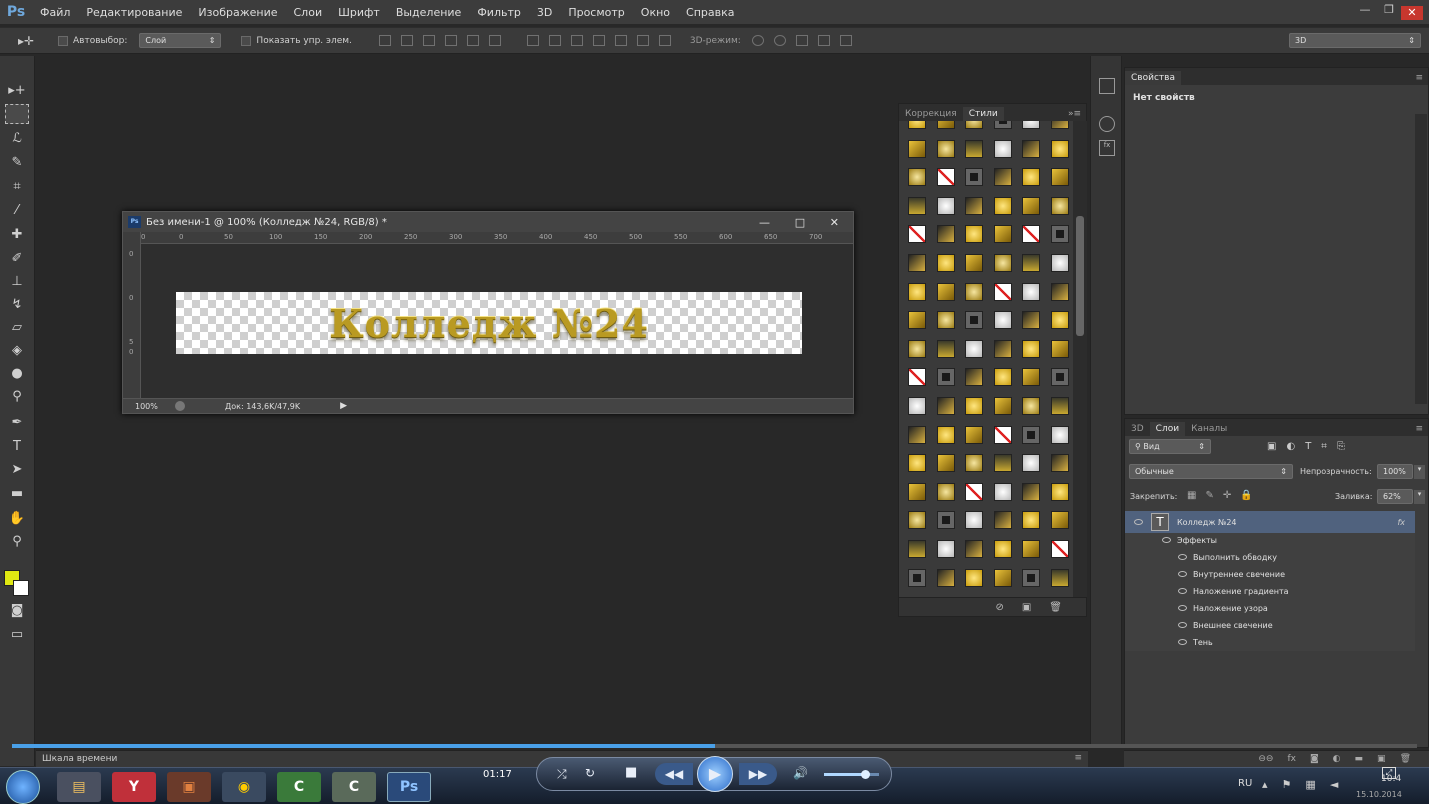 Image resolution: width=1429 pixels, height=804 pixels. What do you see at coordinates (590, 773) in the screenshot?
I see `repeat-icon: ↻` at bounding box center [590, 773].